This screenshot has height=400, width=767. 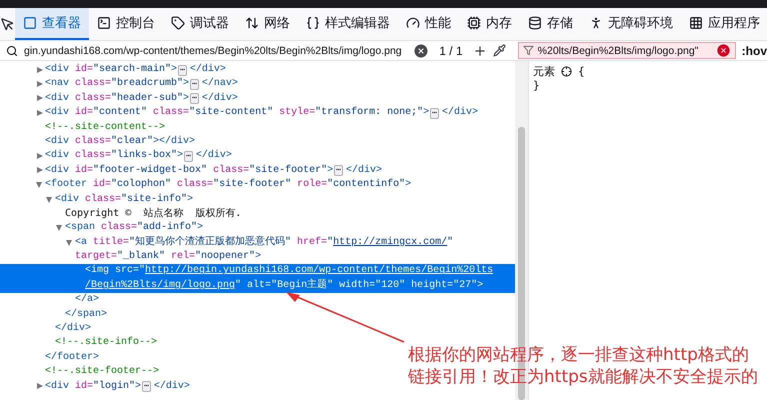 What do you see at coordinates (80, 372) in the screenshot?
I see `markup-line: <!--.site-footer-->` at bounding box center [80, 372].